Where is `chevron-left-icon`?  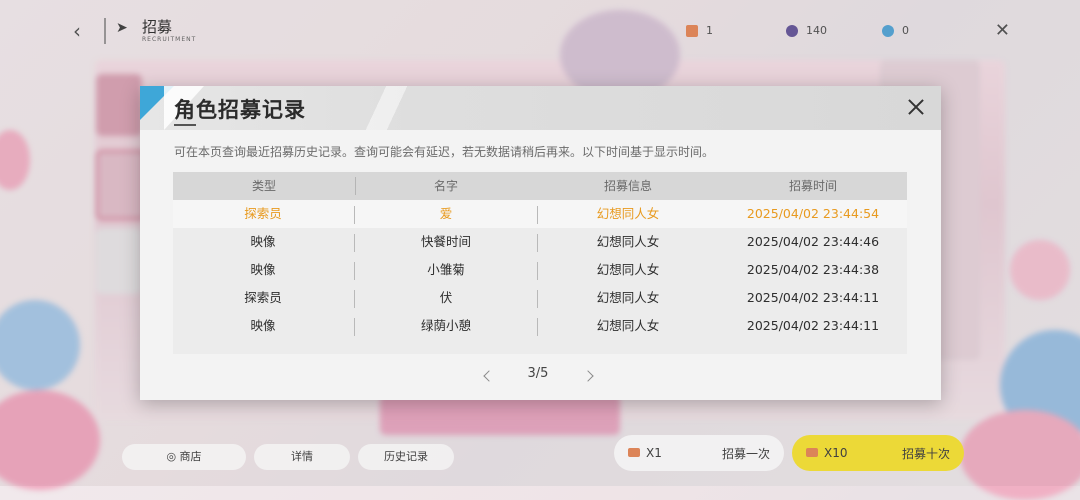
chevron-left-icon is located at coordinates (488, 376).